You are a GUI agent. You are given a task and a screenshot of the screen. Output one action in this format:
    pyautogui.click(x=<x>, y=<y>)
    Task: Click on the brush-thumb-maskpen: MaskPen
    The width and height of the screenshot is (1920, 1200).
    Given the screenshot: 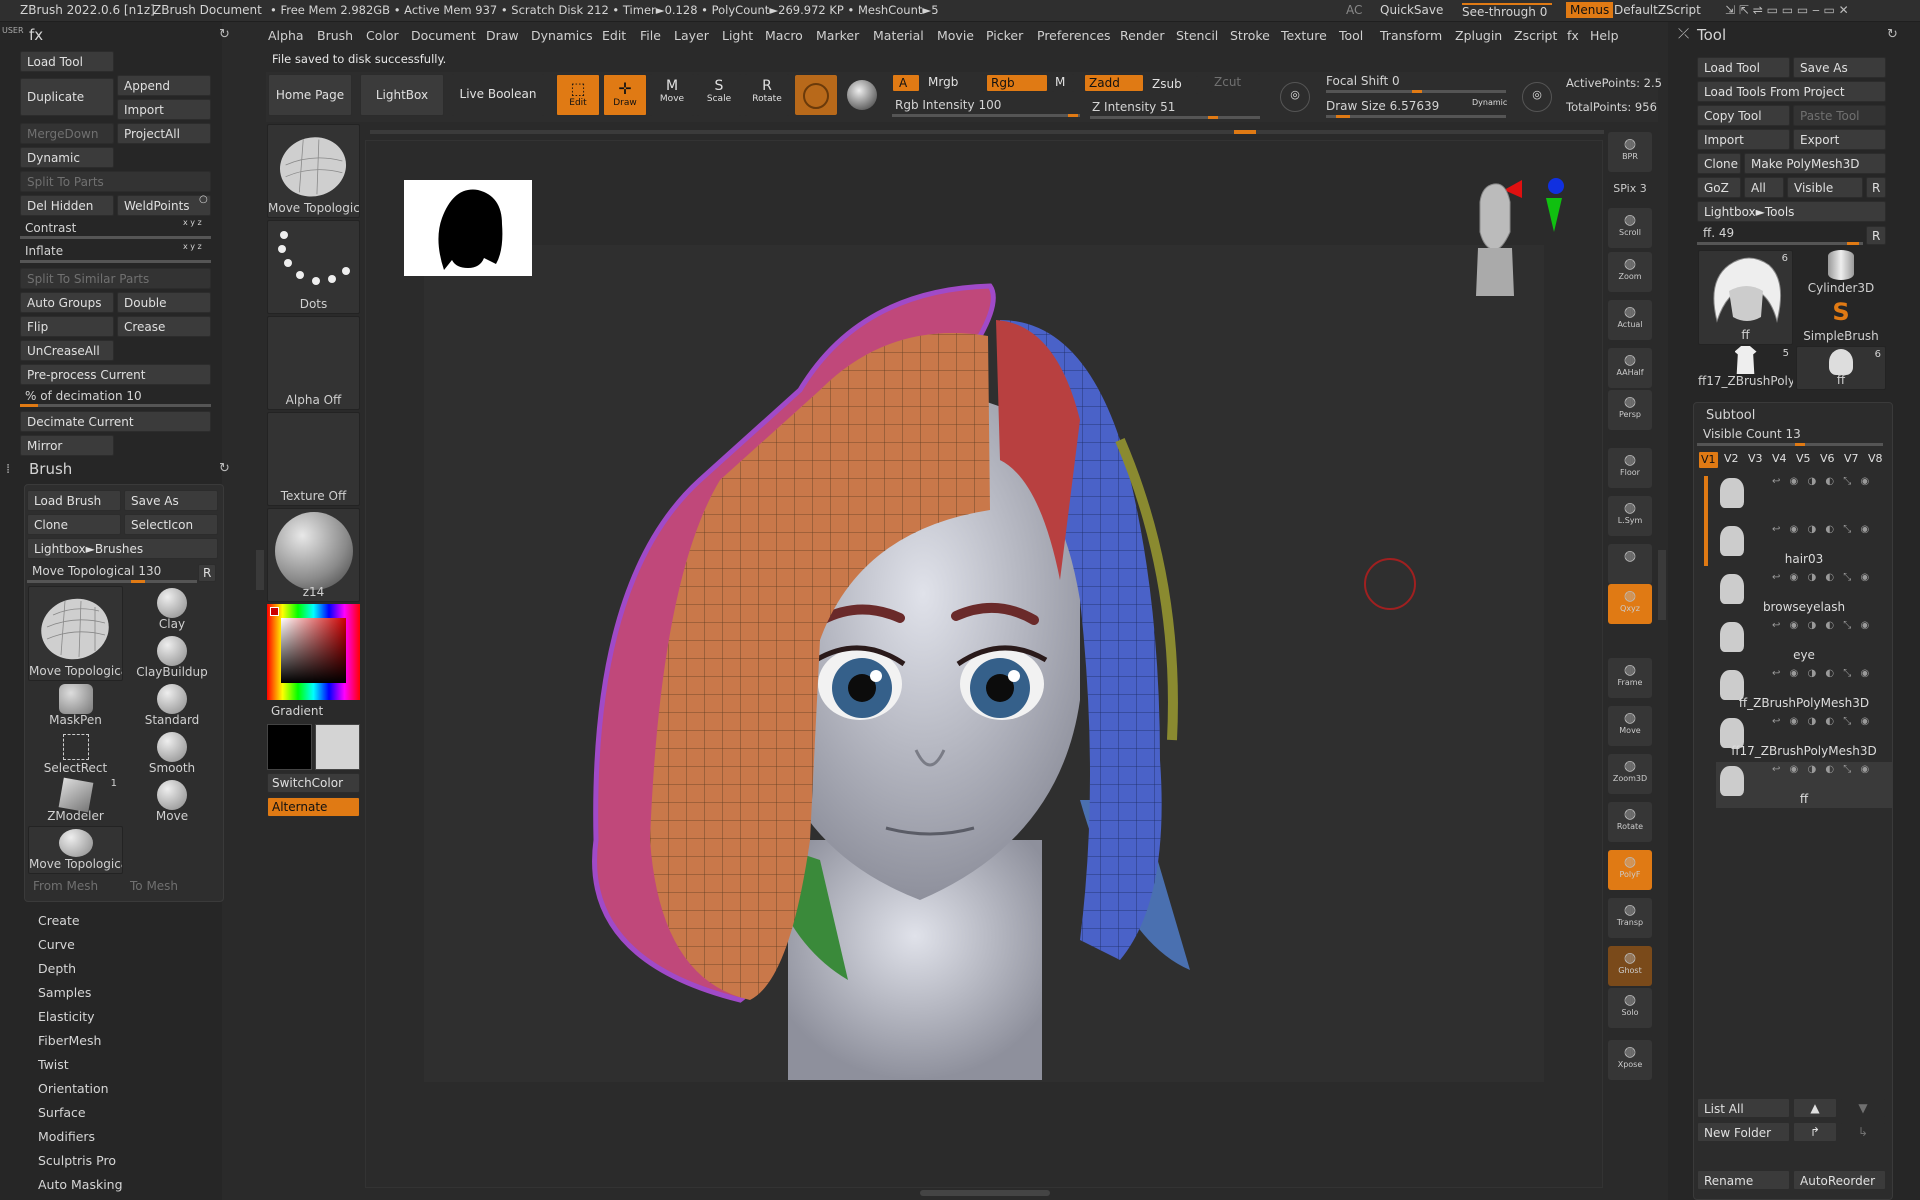 What is the action you would take?
    pyautogui.click(x=75, y=705)
    